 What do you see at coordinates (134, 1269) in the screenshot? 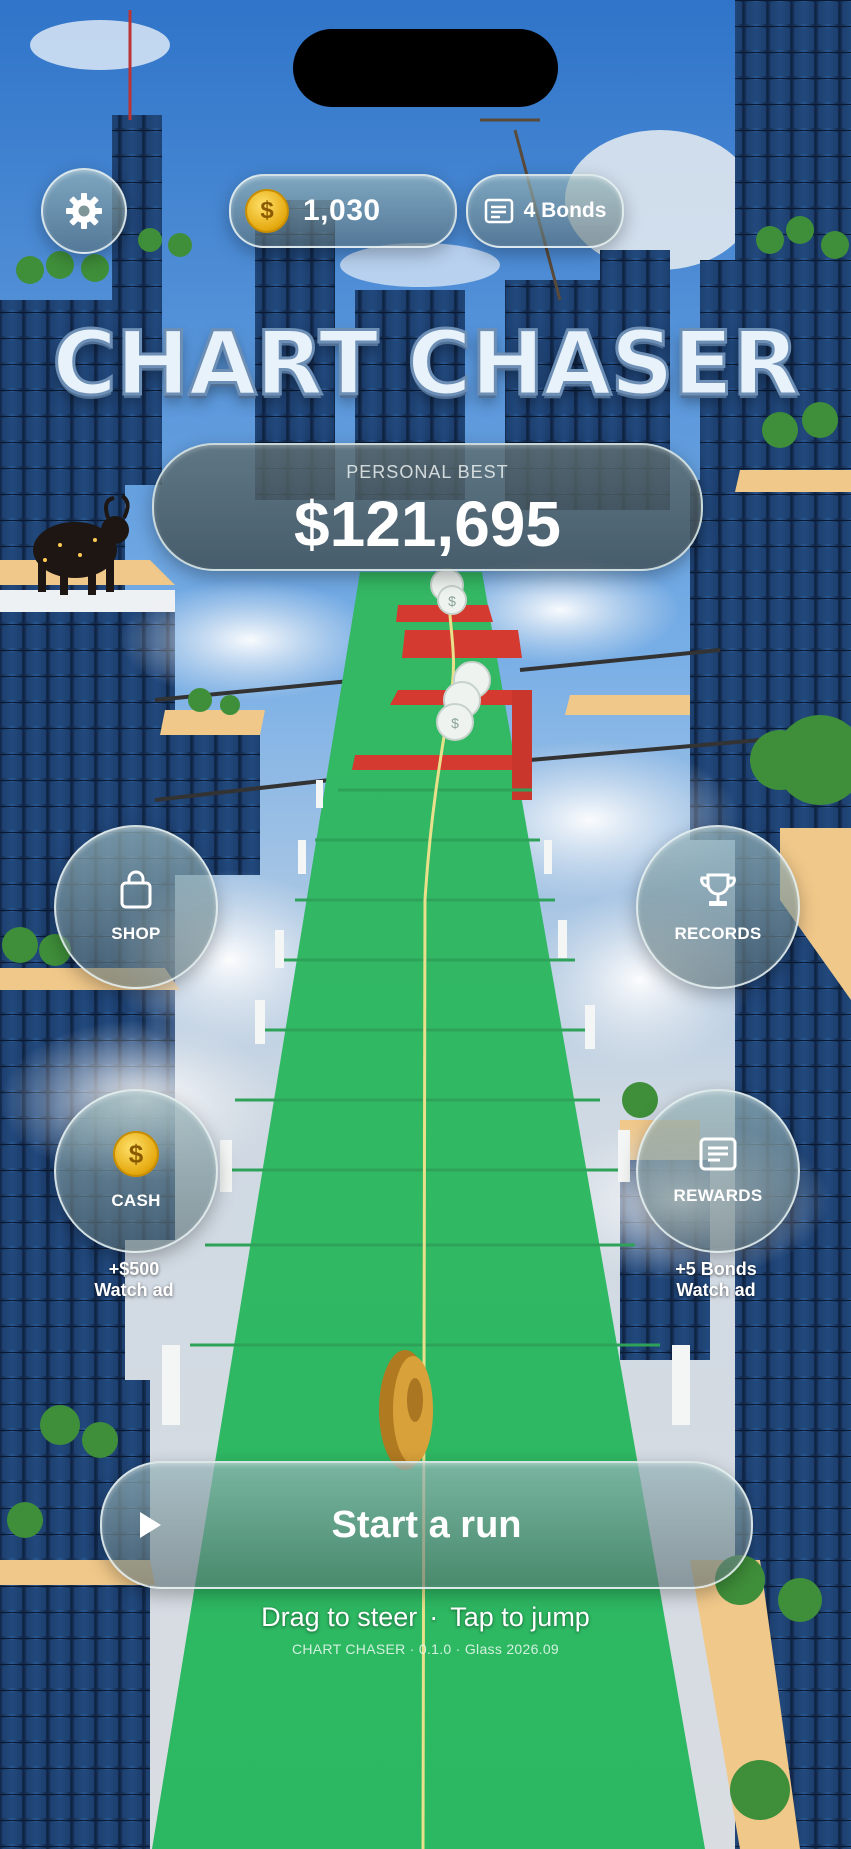
I see `cash-amount: +$500` at bounding box center [134, 1269].